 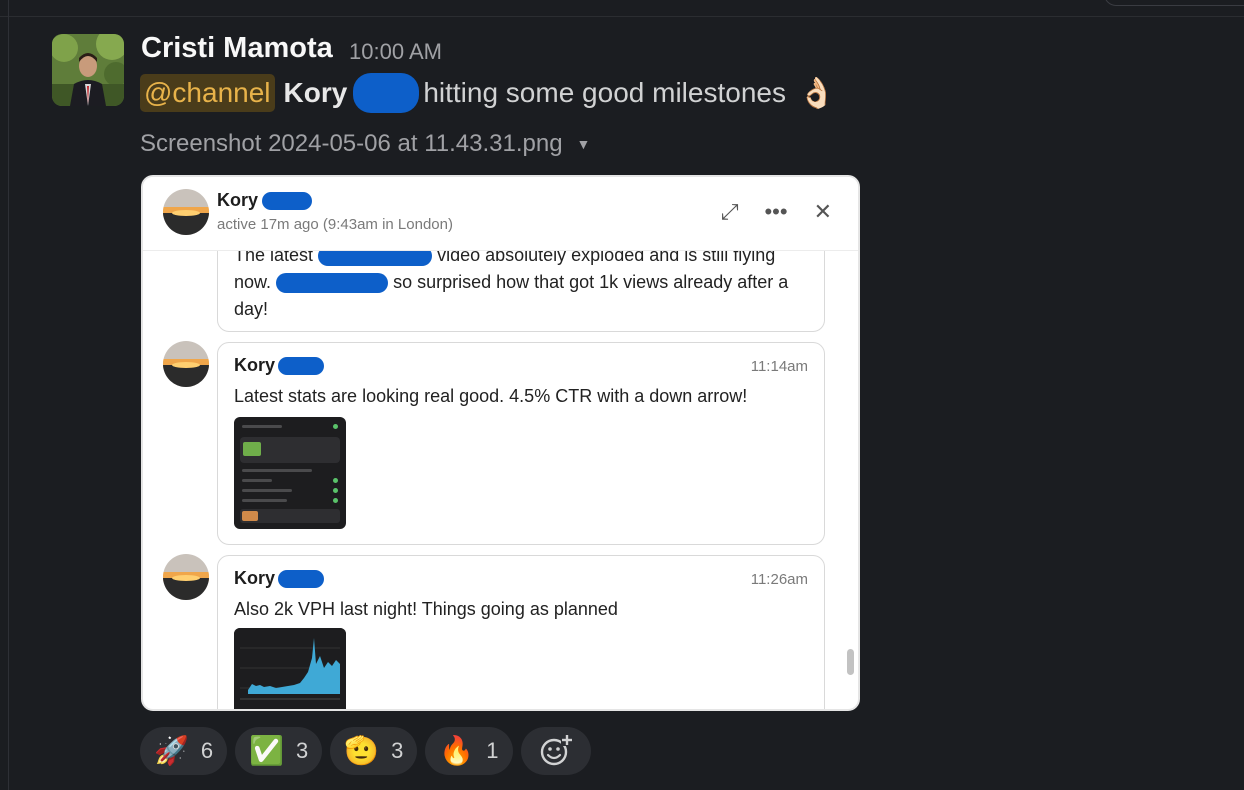 What do you see at coordinates (604, 92) in the screenshot?
I see `message-body: hitting some good milestones` at bounding box center [604, 92].